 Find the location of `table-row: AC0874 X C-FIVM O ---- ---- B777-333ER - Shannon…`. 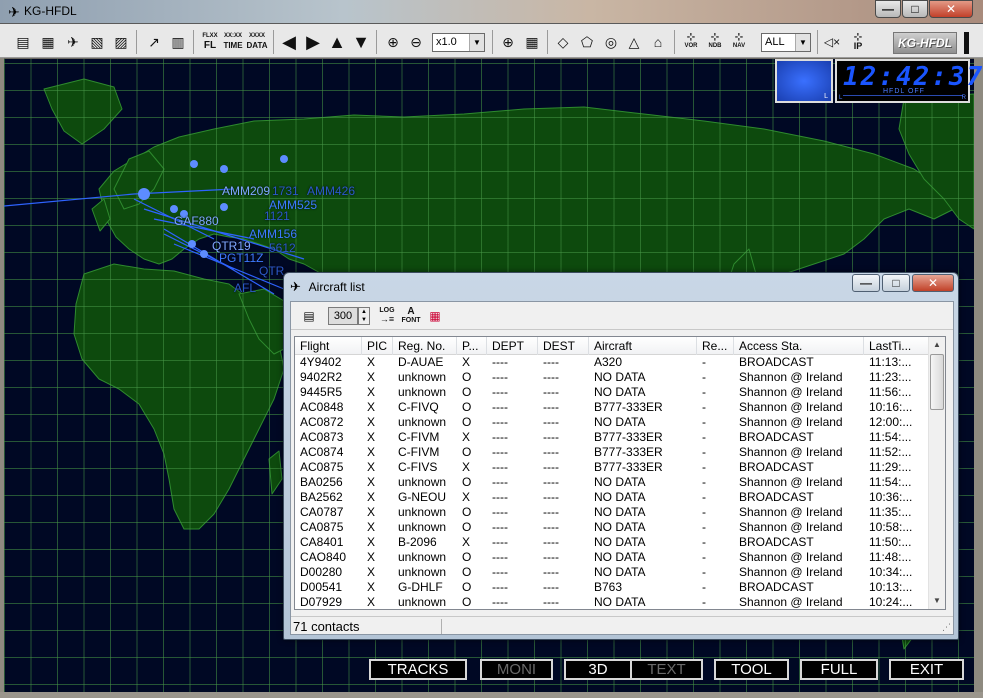

table-row: AC0874 X C-FIVM O ---- ---- B777-333ER - Shannon… is located at coordinates (612, 452).